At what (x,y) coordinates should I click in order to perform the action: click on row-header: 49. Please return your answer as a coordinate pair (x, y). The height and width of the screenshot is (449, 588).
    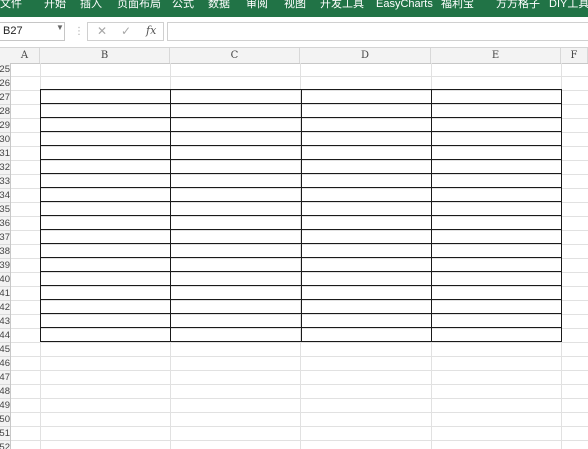
    Looking at the image, I should click on (5, 406).